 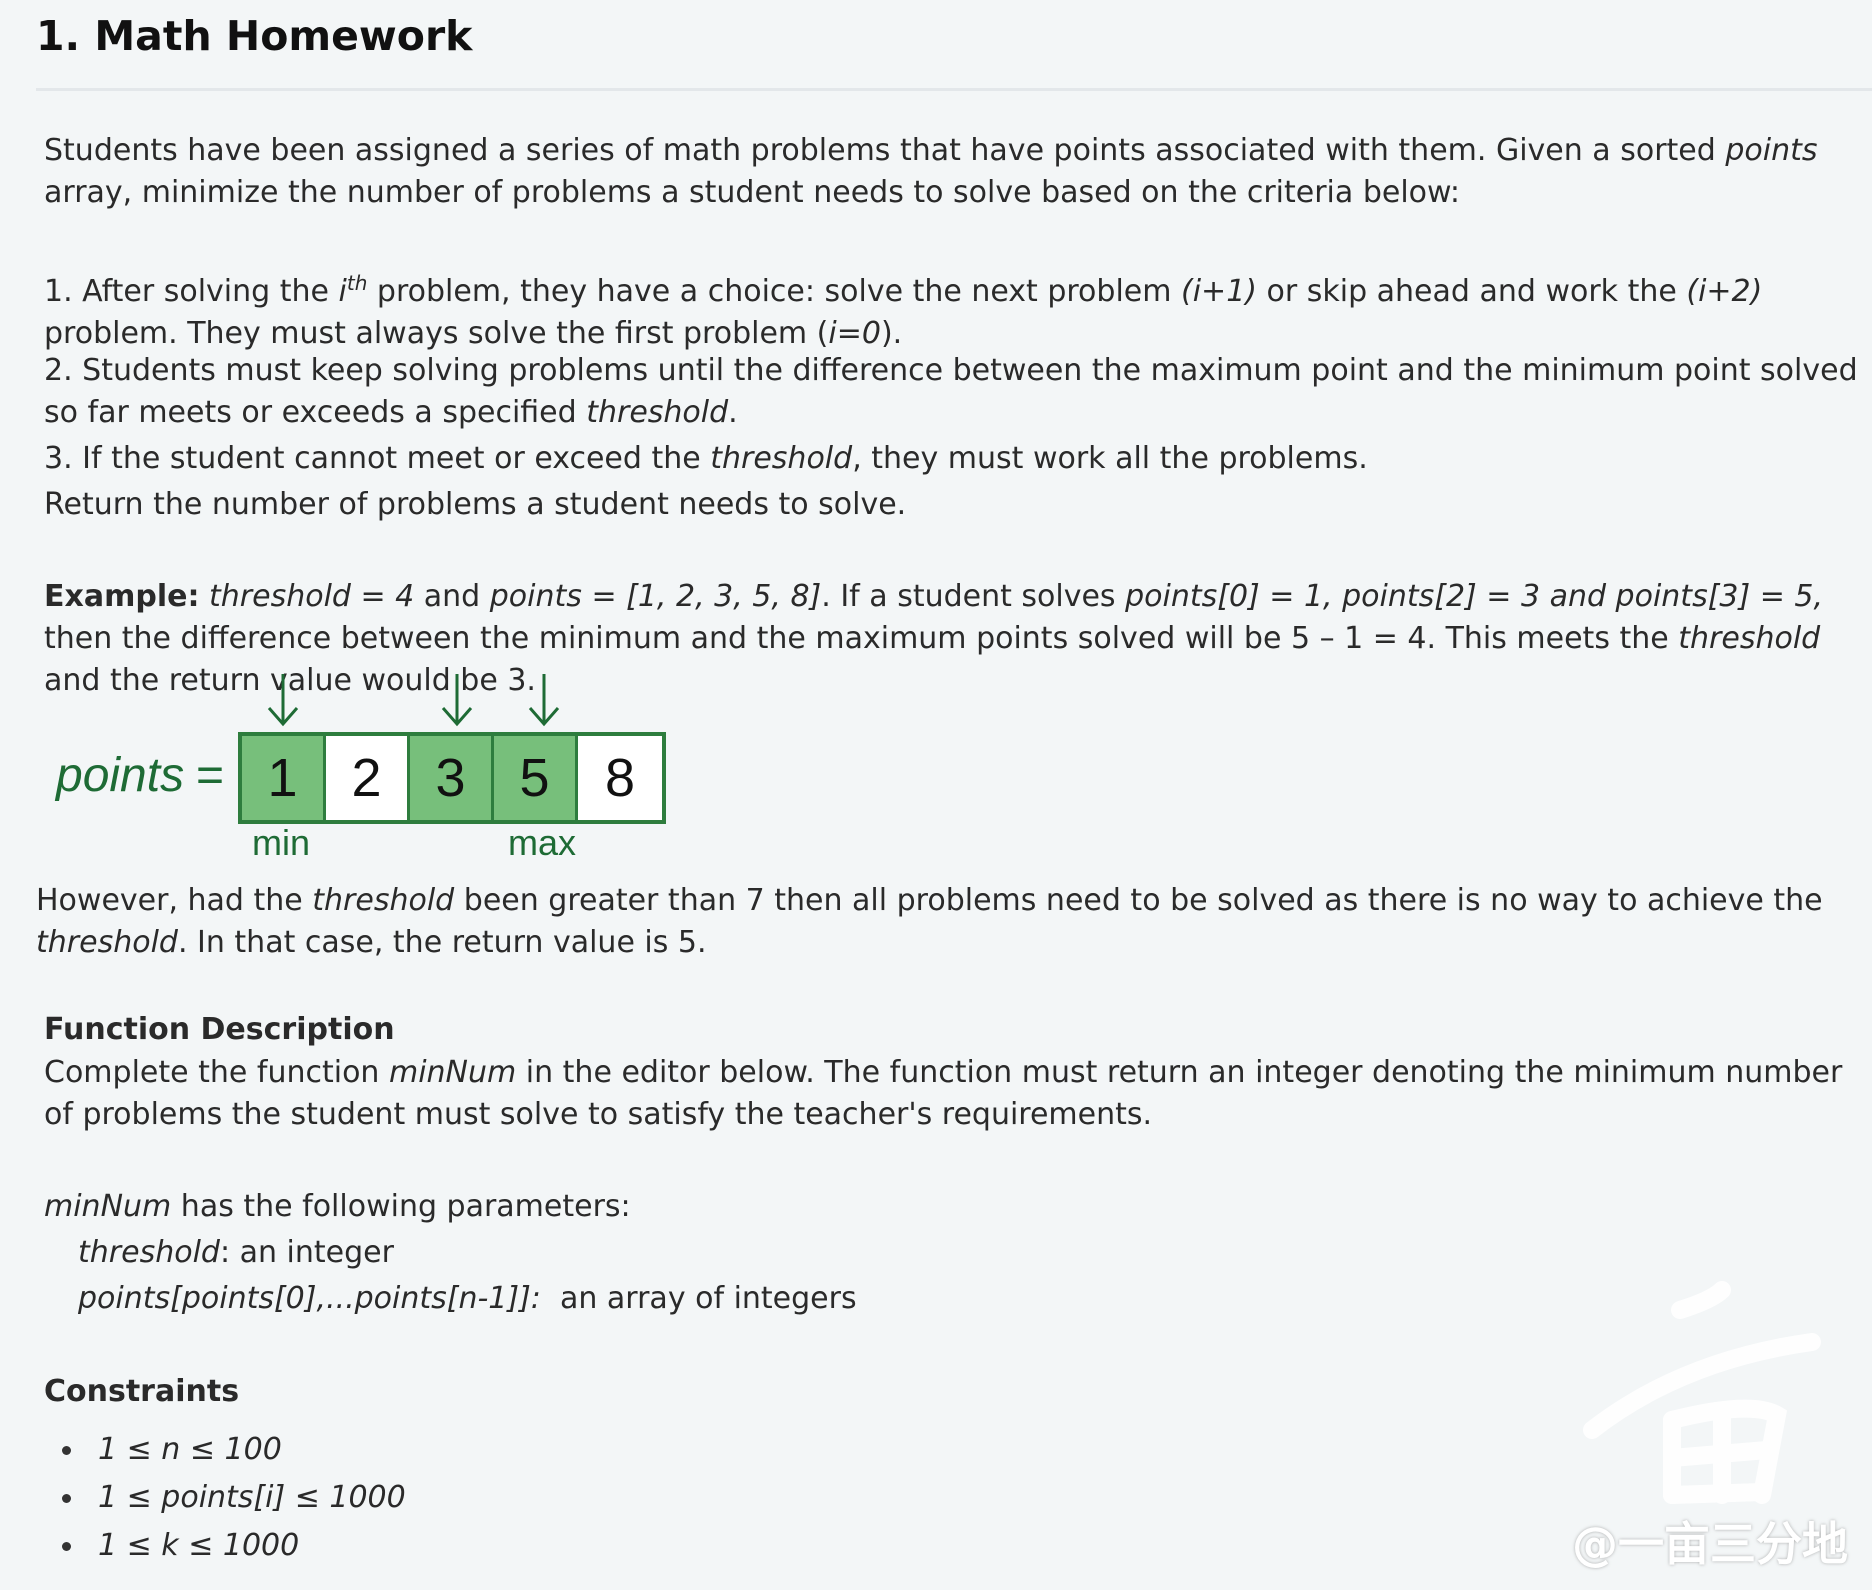 What do you see at coordinates (284, 778) in the screenshot?
I see `array-cell: 1` at bounding box center [284, 778].